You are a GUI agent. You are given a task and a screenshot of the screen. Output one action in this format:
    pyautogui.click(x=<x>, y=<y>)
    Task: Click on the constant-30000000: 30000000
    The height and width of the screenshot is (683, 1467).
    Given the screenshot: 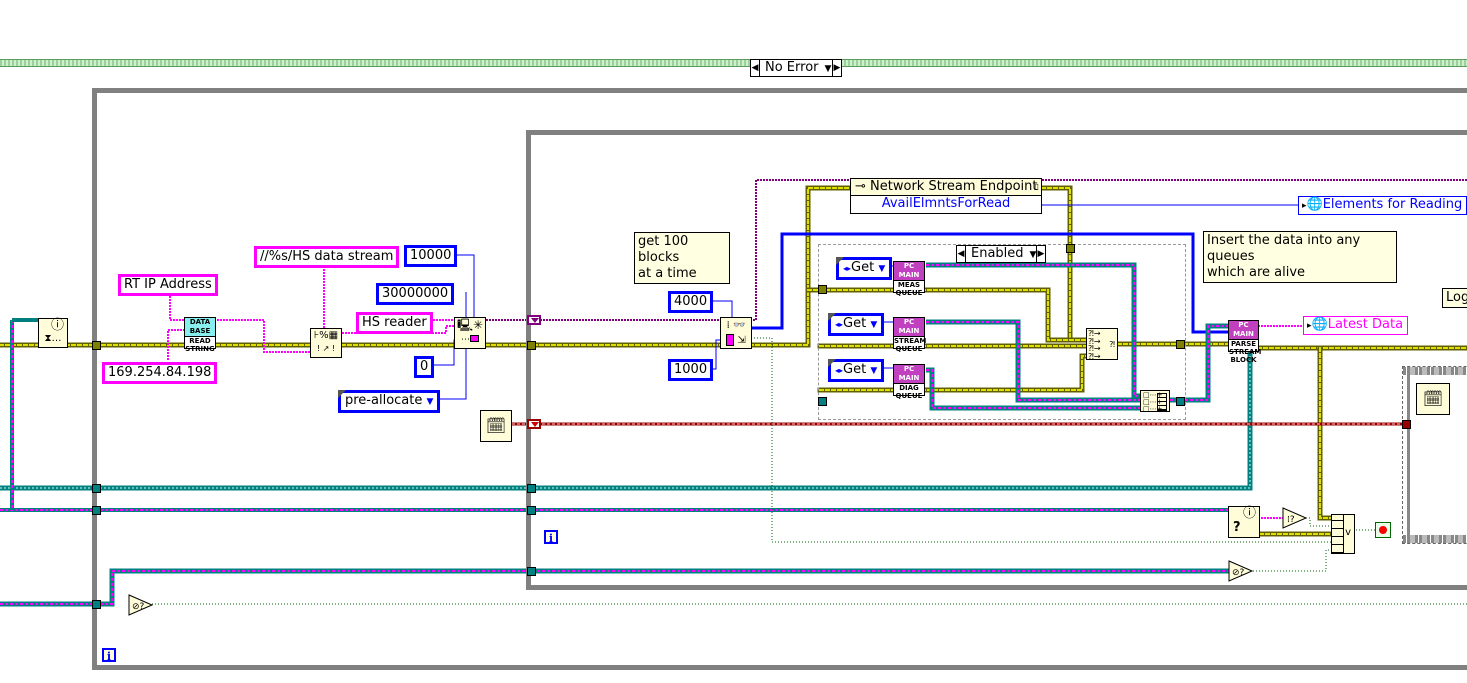 What is the action you would take?
    pyautogui.click(x=415, y=294)
    